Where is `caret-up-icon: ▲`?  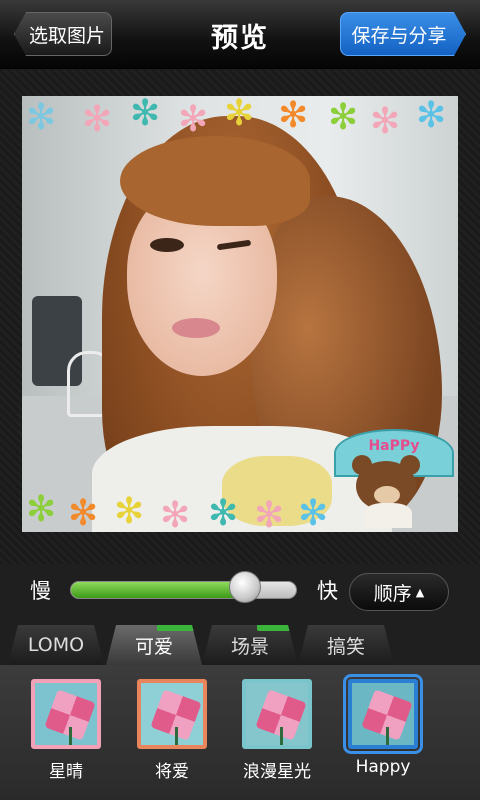
caret-up-icon: ▲ is located at coordinates (420, 592).